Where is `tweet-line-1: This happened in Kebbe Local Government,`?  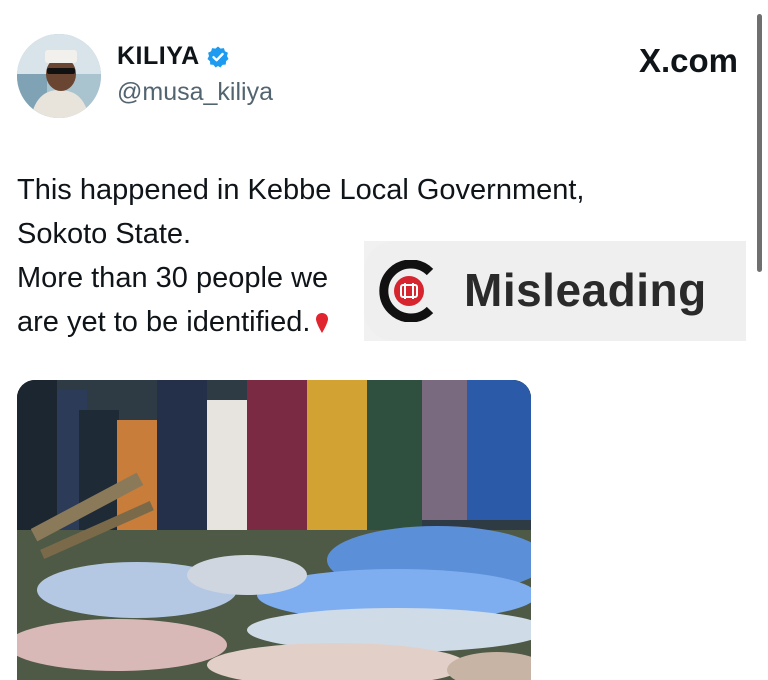 tweet-line-1: This happened in Kebbe Local Government, is located at coordinates (301, 190).